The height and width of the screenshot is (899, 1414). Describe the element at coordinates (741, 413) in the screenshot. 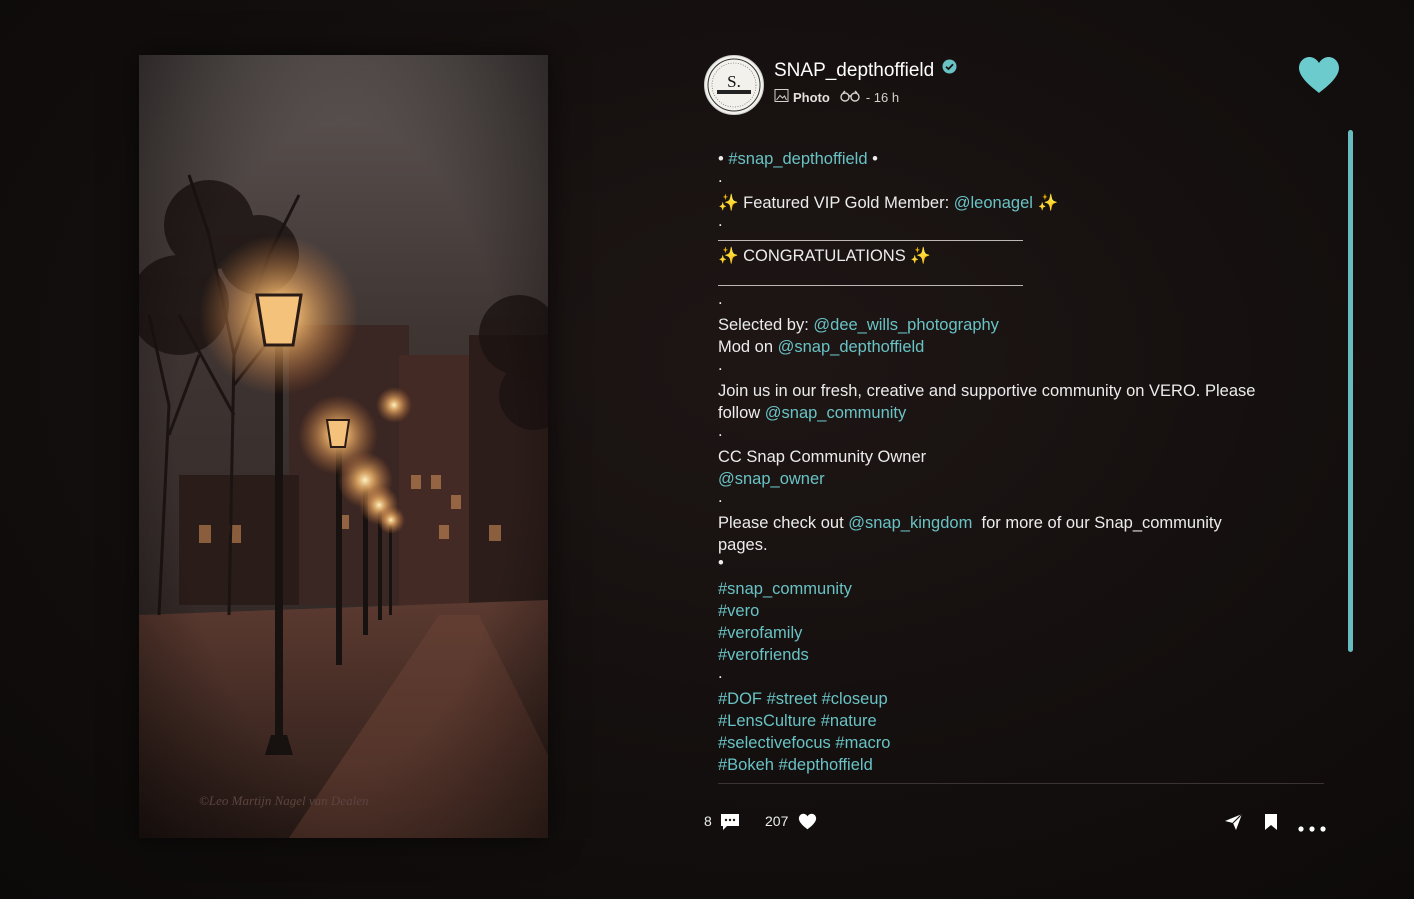

I see `caption-text: follow` at that location.